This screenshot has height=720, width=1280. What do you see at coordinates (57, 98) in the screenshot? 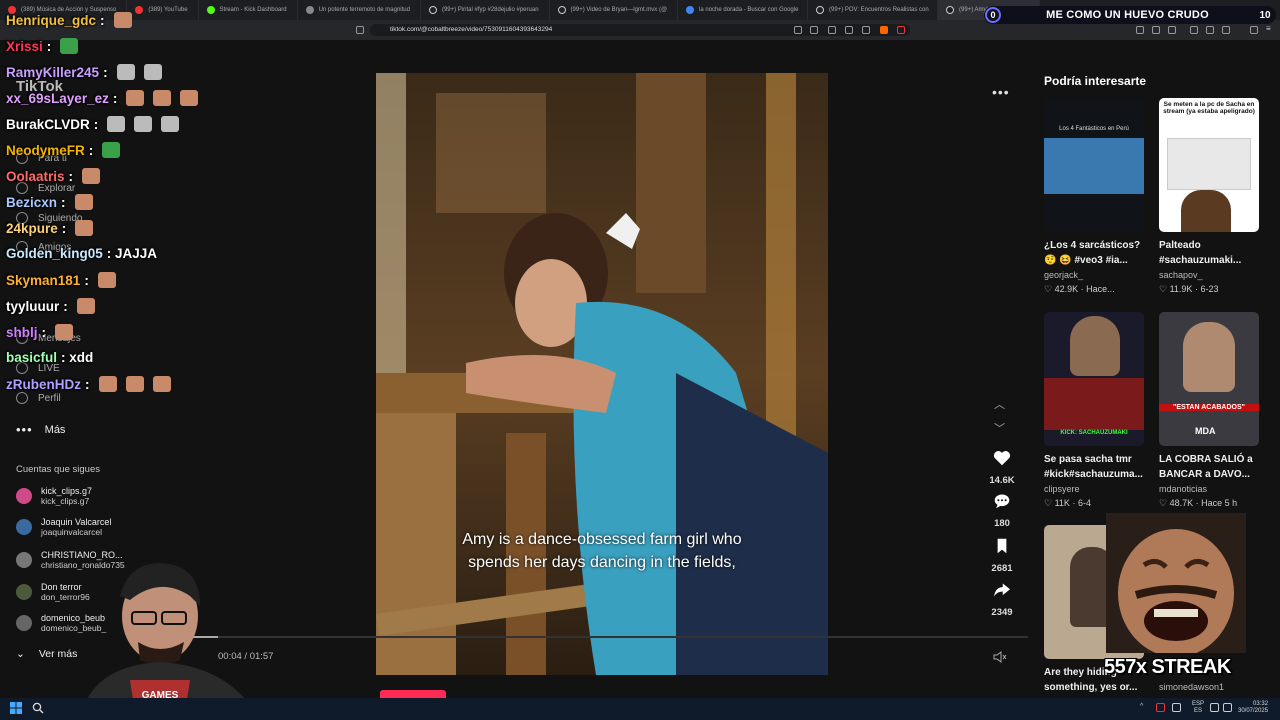
I see `chat-username: xx_69sLayer_ez` at bounding box center [57, 98].